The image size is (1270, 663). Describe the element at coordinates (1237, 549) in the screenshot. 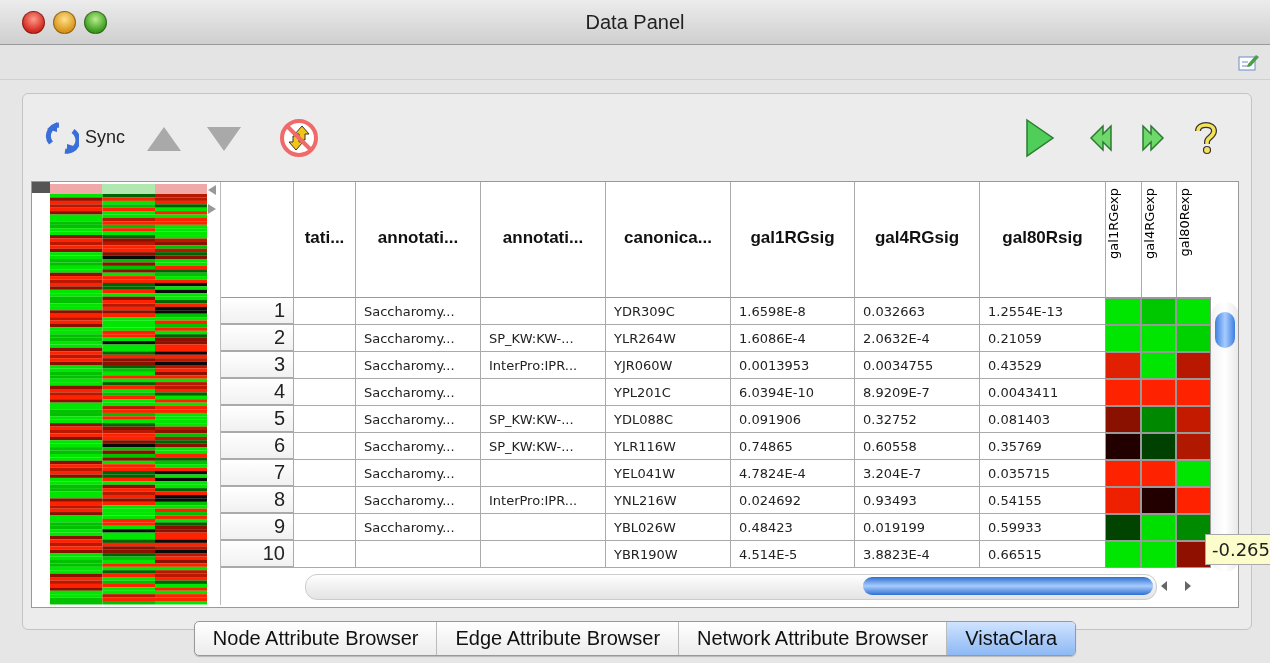

I see `tooltip: -0.265` at that location.